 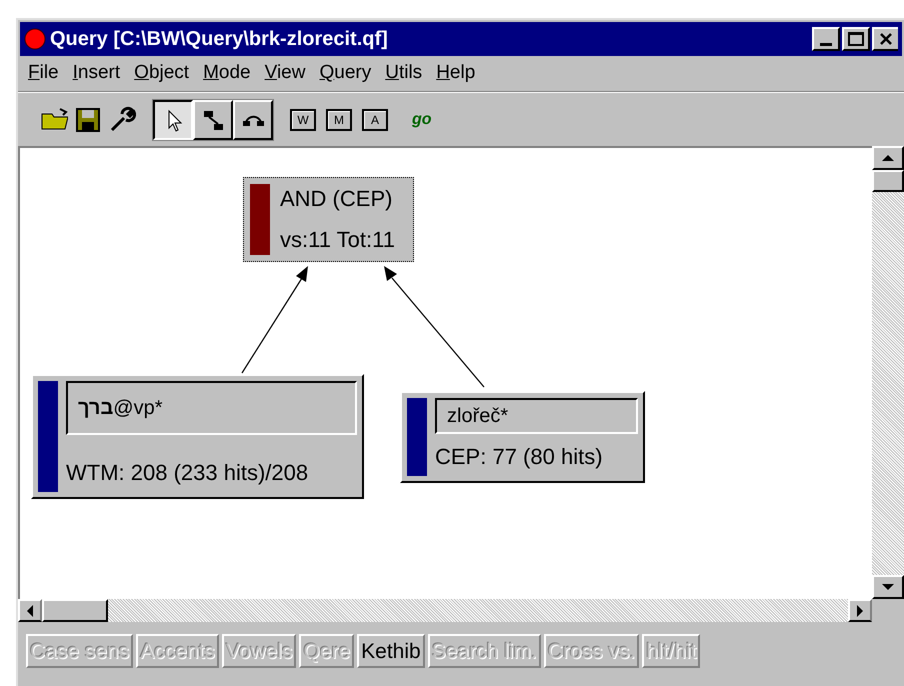 What do you see at coordinates (888, 372) in the screenshot?
I see `vertical-scrollbar` at bounding box center [888, 372].